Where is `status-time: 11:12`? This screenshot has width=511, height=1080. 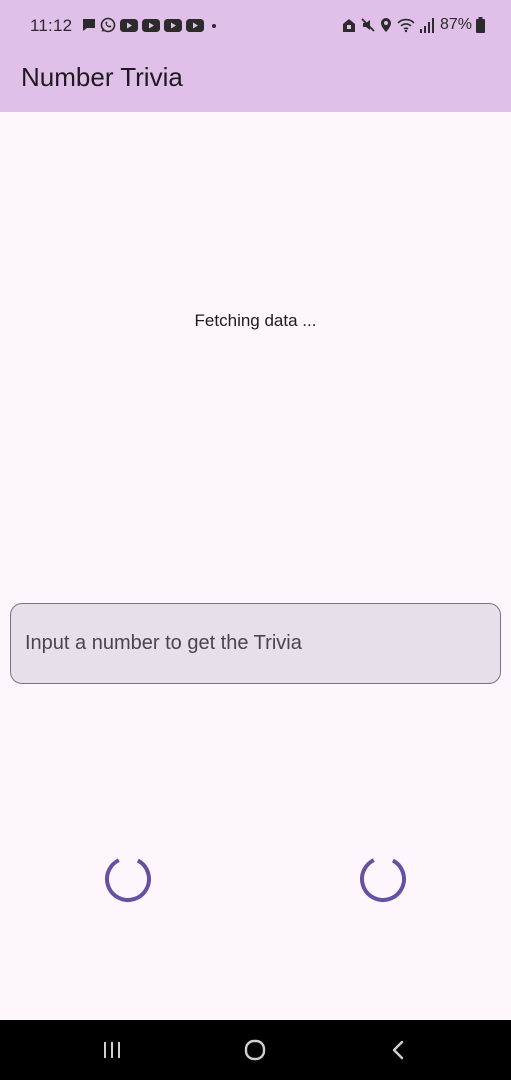 status-time: 11:12 is located at coordinates (51, 25).